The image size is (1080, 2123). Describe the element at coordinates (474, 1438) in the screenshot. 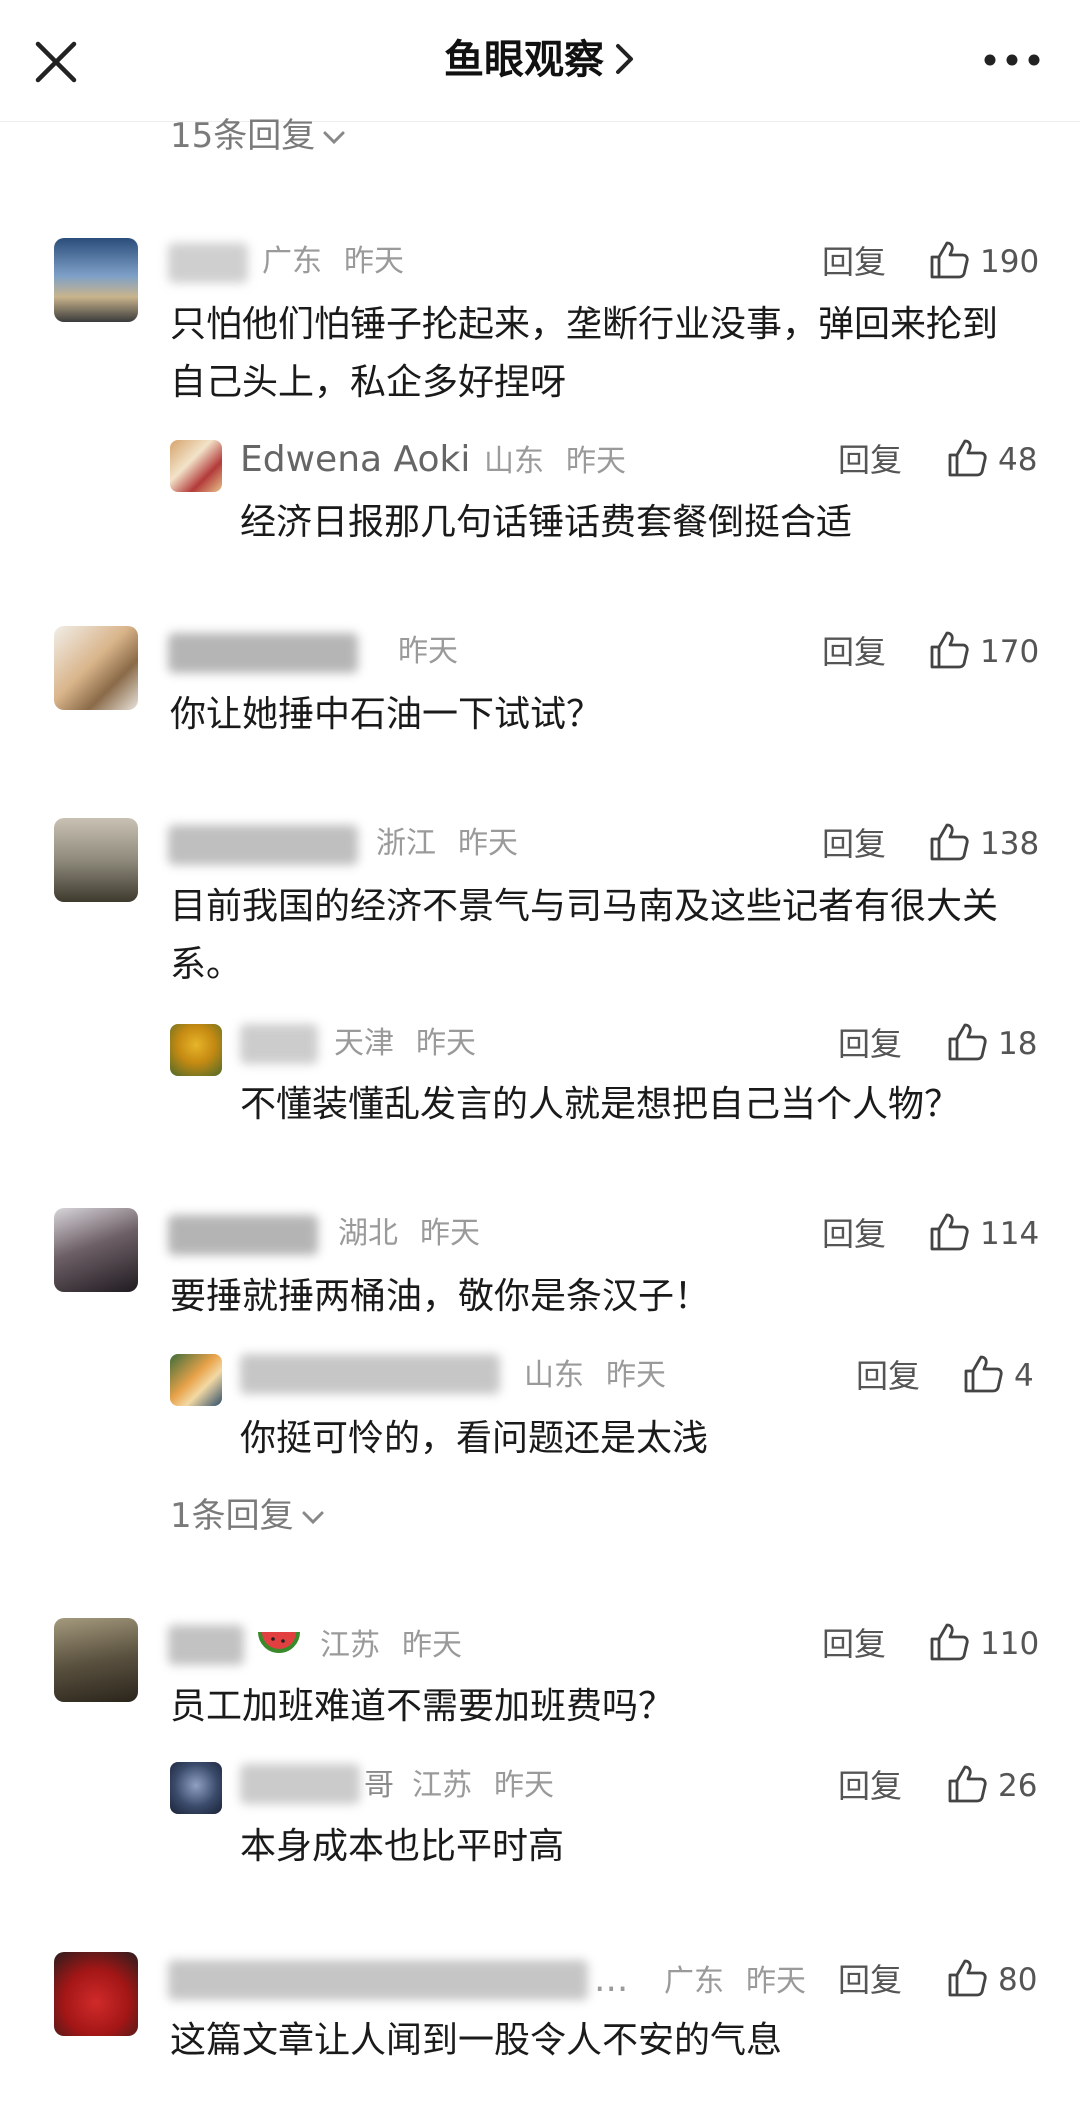

I see `reply-text: 你挺可怜的，看问题还是太浅` at that location.